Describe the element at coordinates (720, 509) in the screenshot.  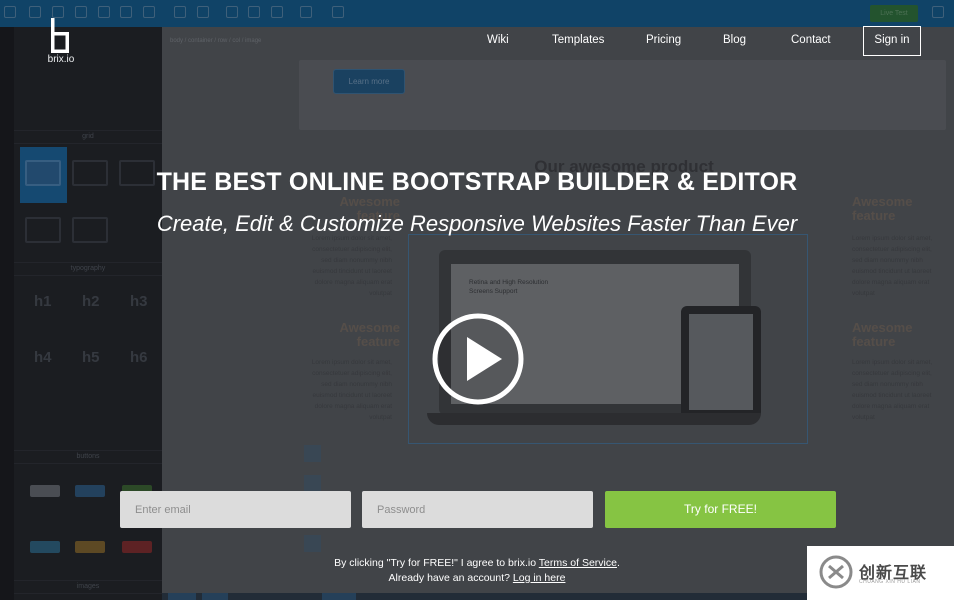
I see `try-free-button: Try for FREE!` at that location.